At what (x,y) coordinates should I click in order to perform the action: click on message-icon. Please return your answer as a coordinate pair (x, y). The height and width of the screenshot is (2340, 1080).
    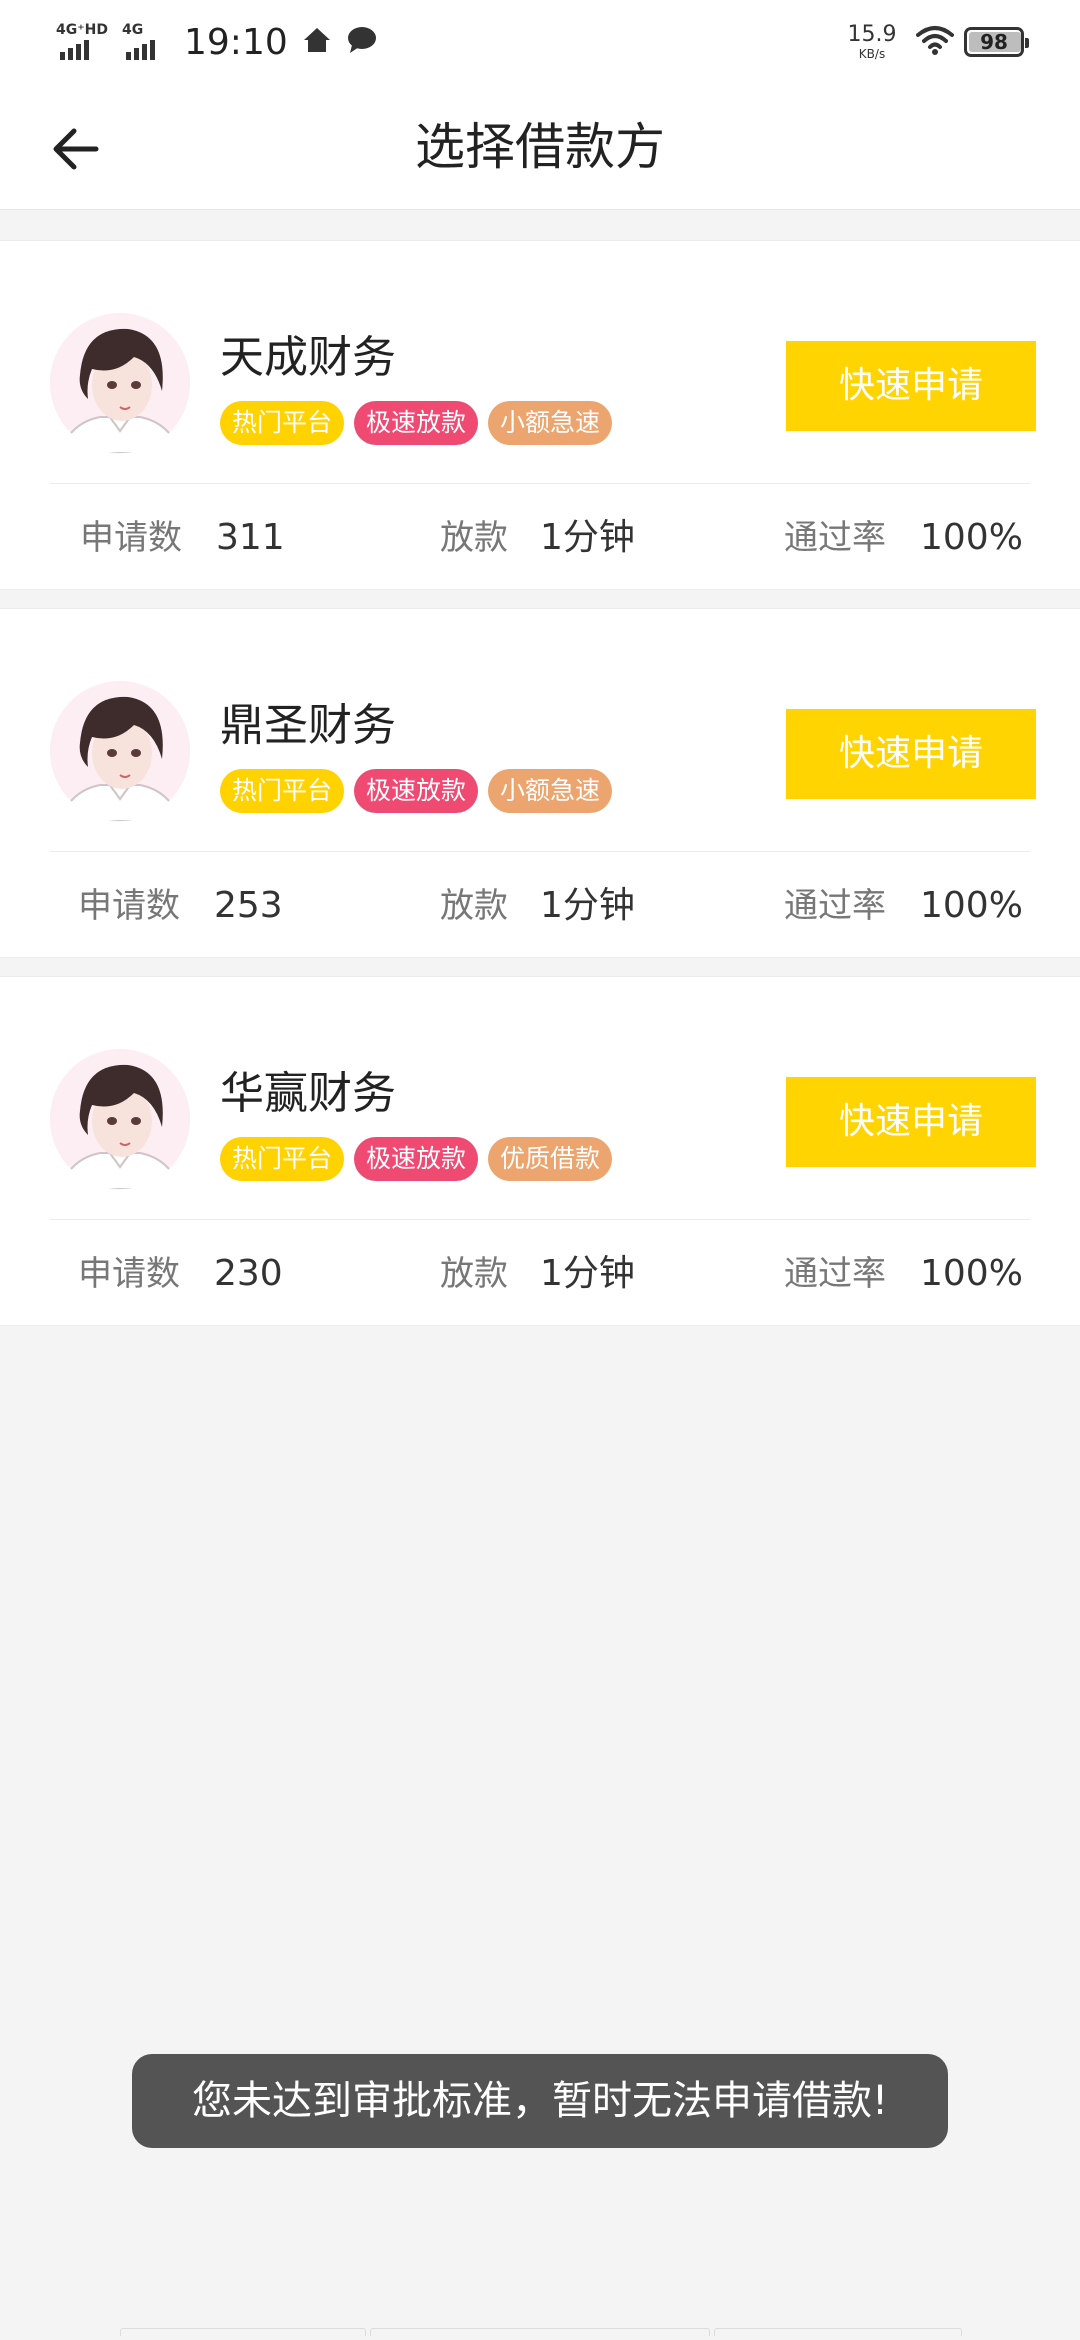
    Looking at the image, I should click on (362, 42).